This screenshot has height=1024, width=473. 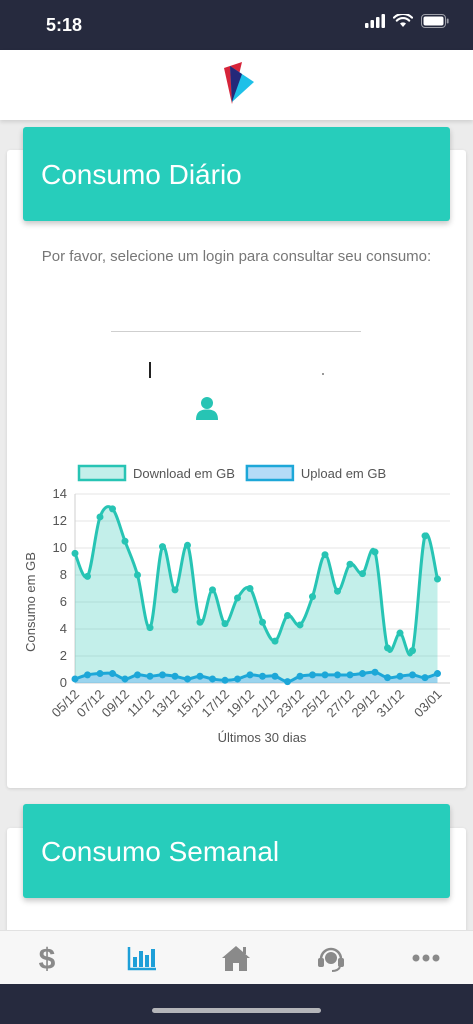 What do you see at coordinates (262, 737) in the screenshot?
I see `x-axis-title: Últimos 30 dias` at bounding box center [262, 737].